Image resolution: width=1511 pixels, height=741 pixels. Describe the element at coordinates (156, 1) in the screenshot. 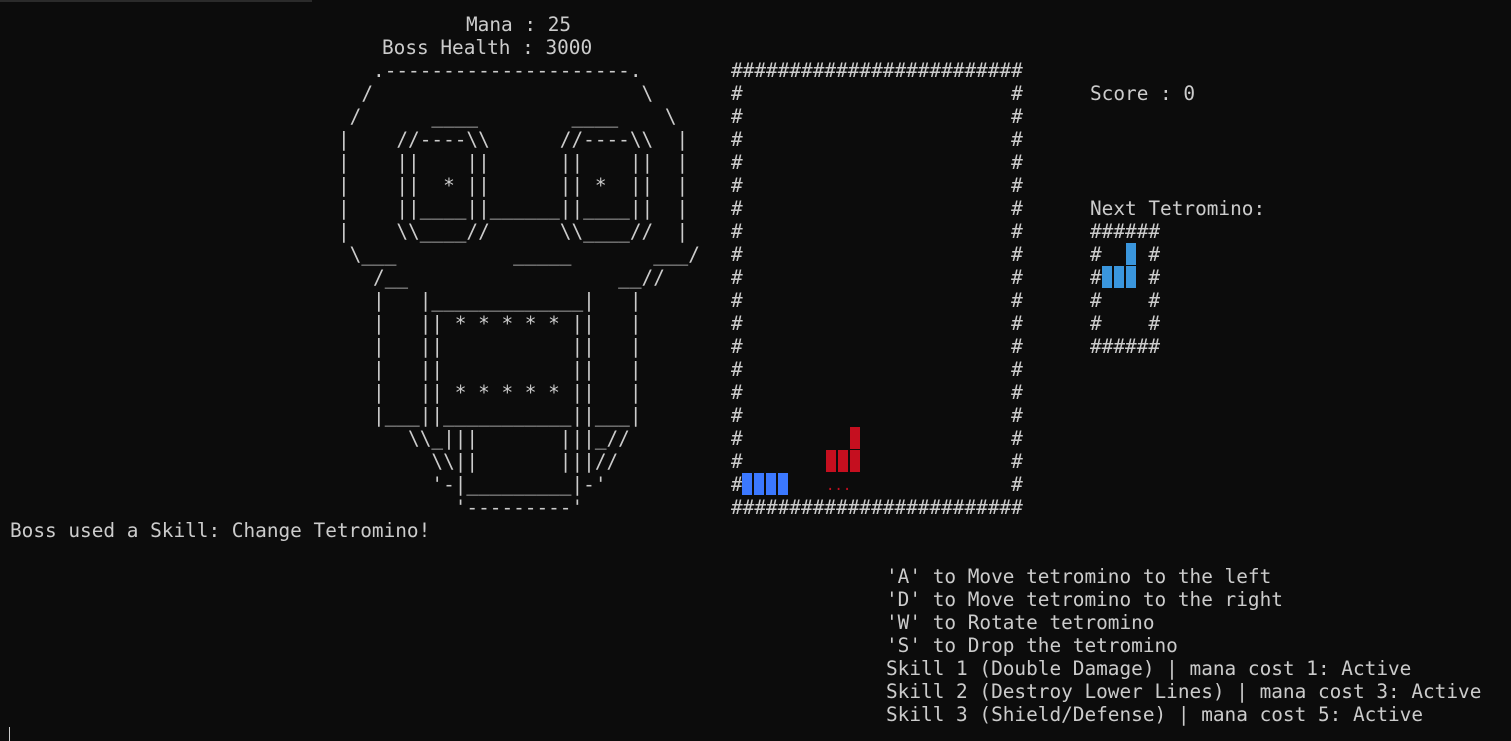

I see `terminal-top-edge` at that location.